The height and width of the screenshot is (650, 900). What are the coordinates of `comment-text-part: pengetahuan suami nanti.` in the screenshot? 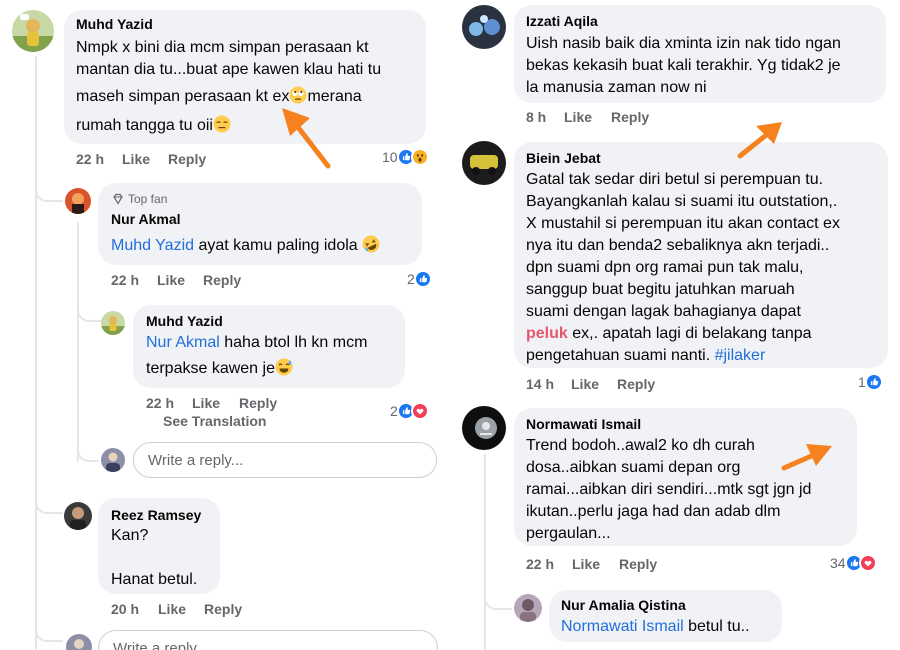 It's located at (620, 355).